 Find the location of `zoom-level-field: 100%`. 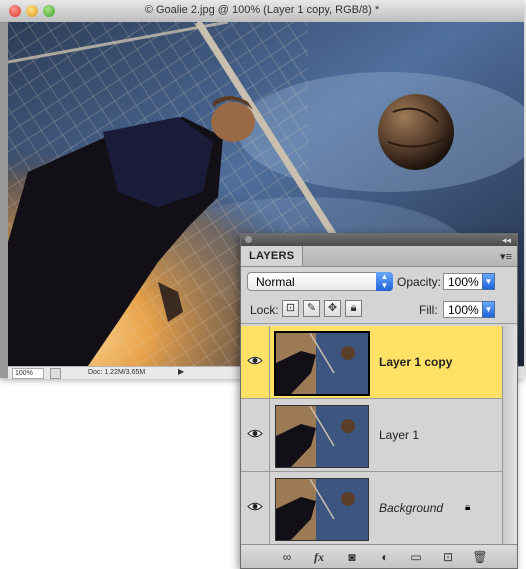

zoom-level-field: 100% is located at coordinates (28, 373).